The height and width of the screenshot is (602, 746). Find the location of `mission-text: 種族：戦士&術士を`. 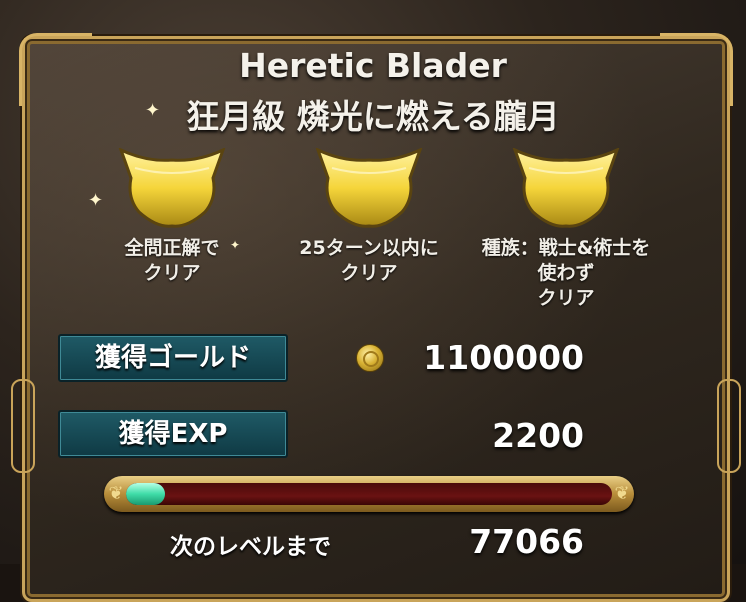

mission-text: 種族：戦士&術士を is located at coordinates (566, 248).